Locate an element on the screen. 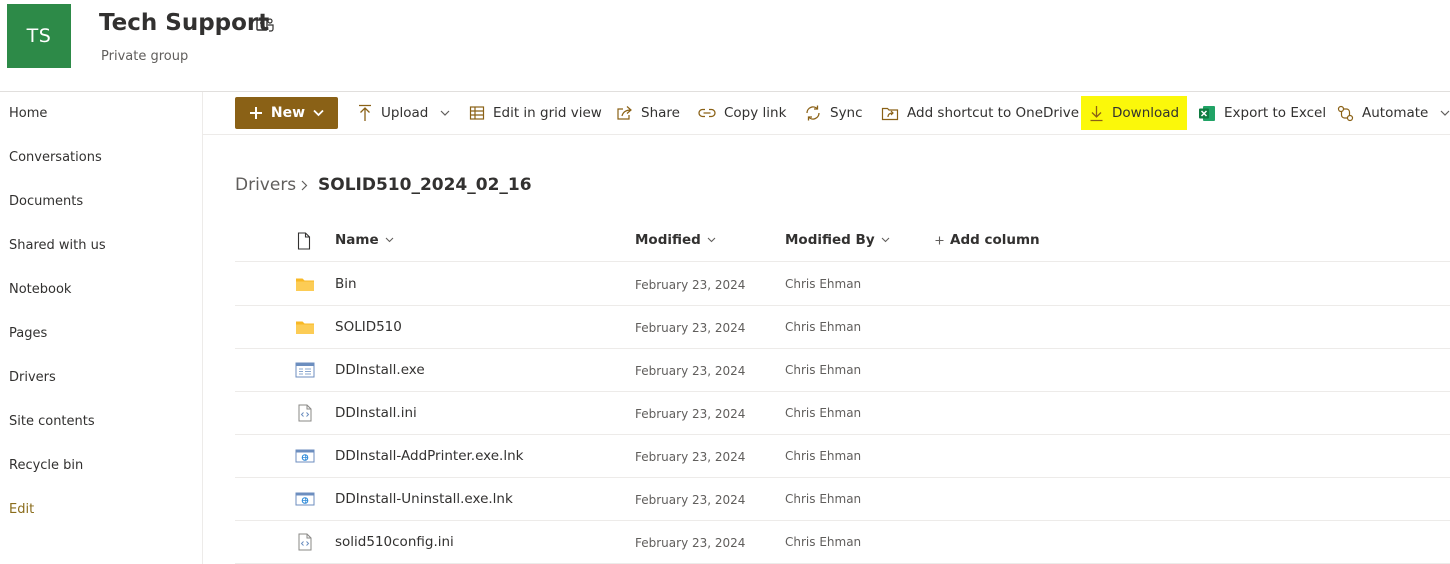 The width and height of the screenshot is (1450, 564). column-header-modified-label: Modified is located at coordinates (668, 240).